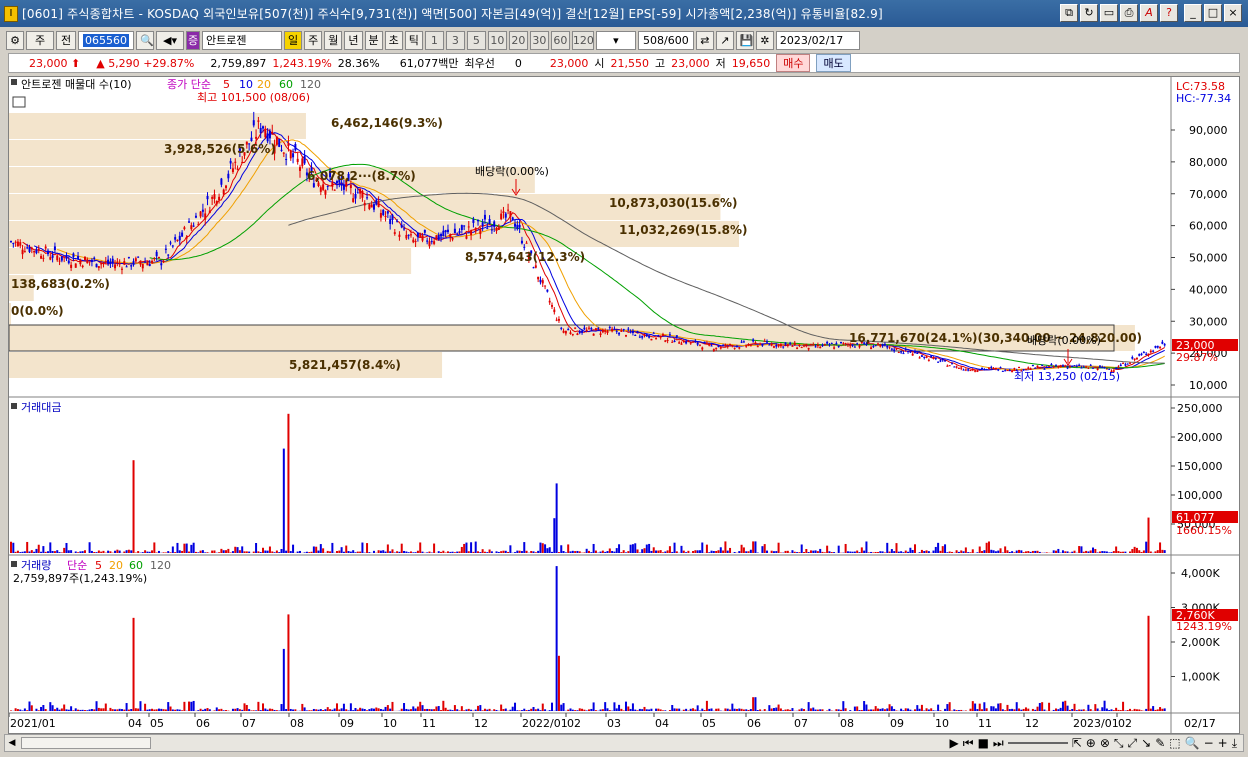 The image size is (1248, 757). I want to click on period-second: 초, so click(393, 40).